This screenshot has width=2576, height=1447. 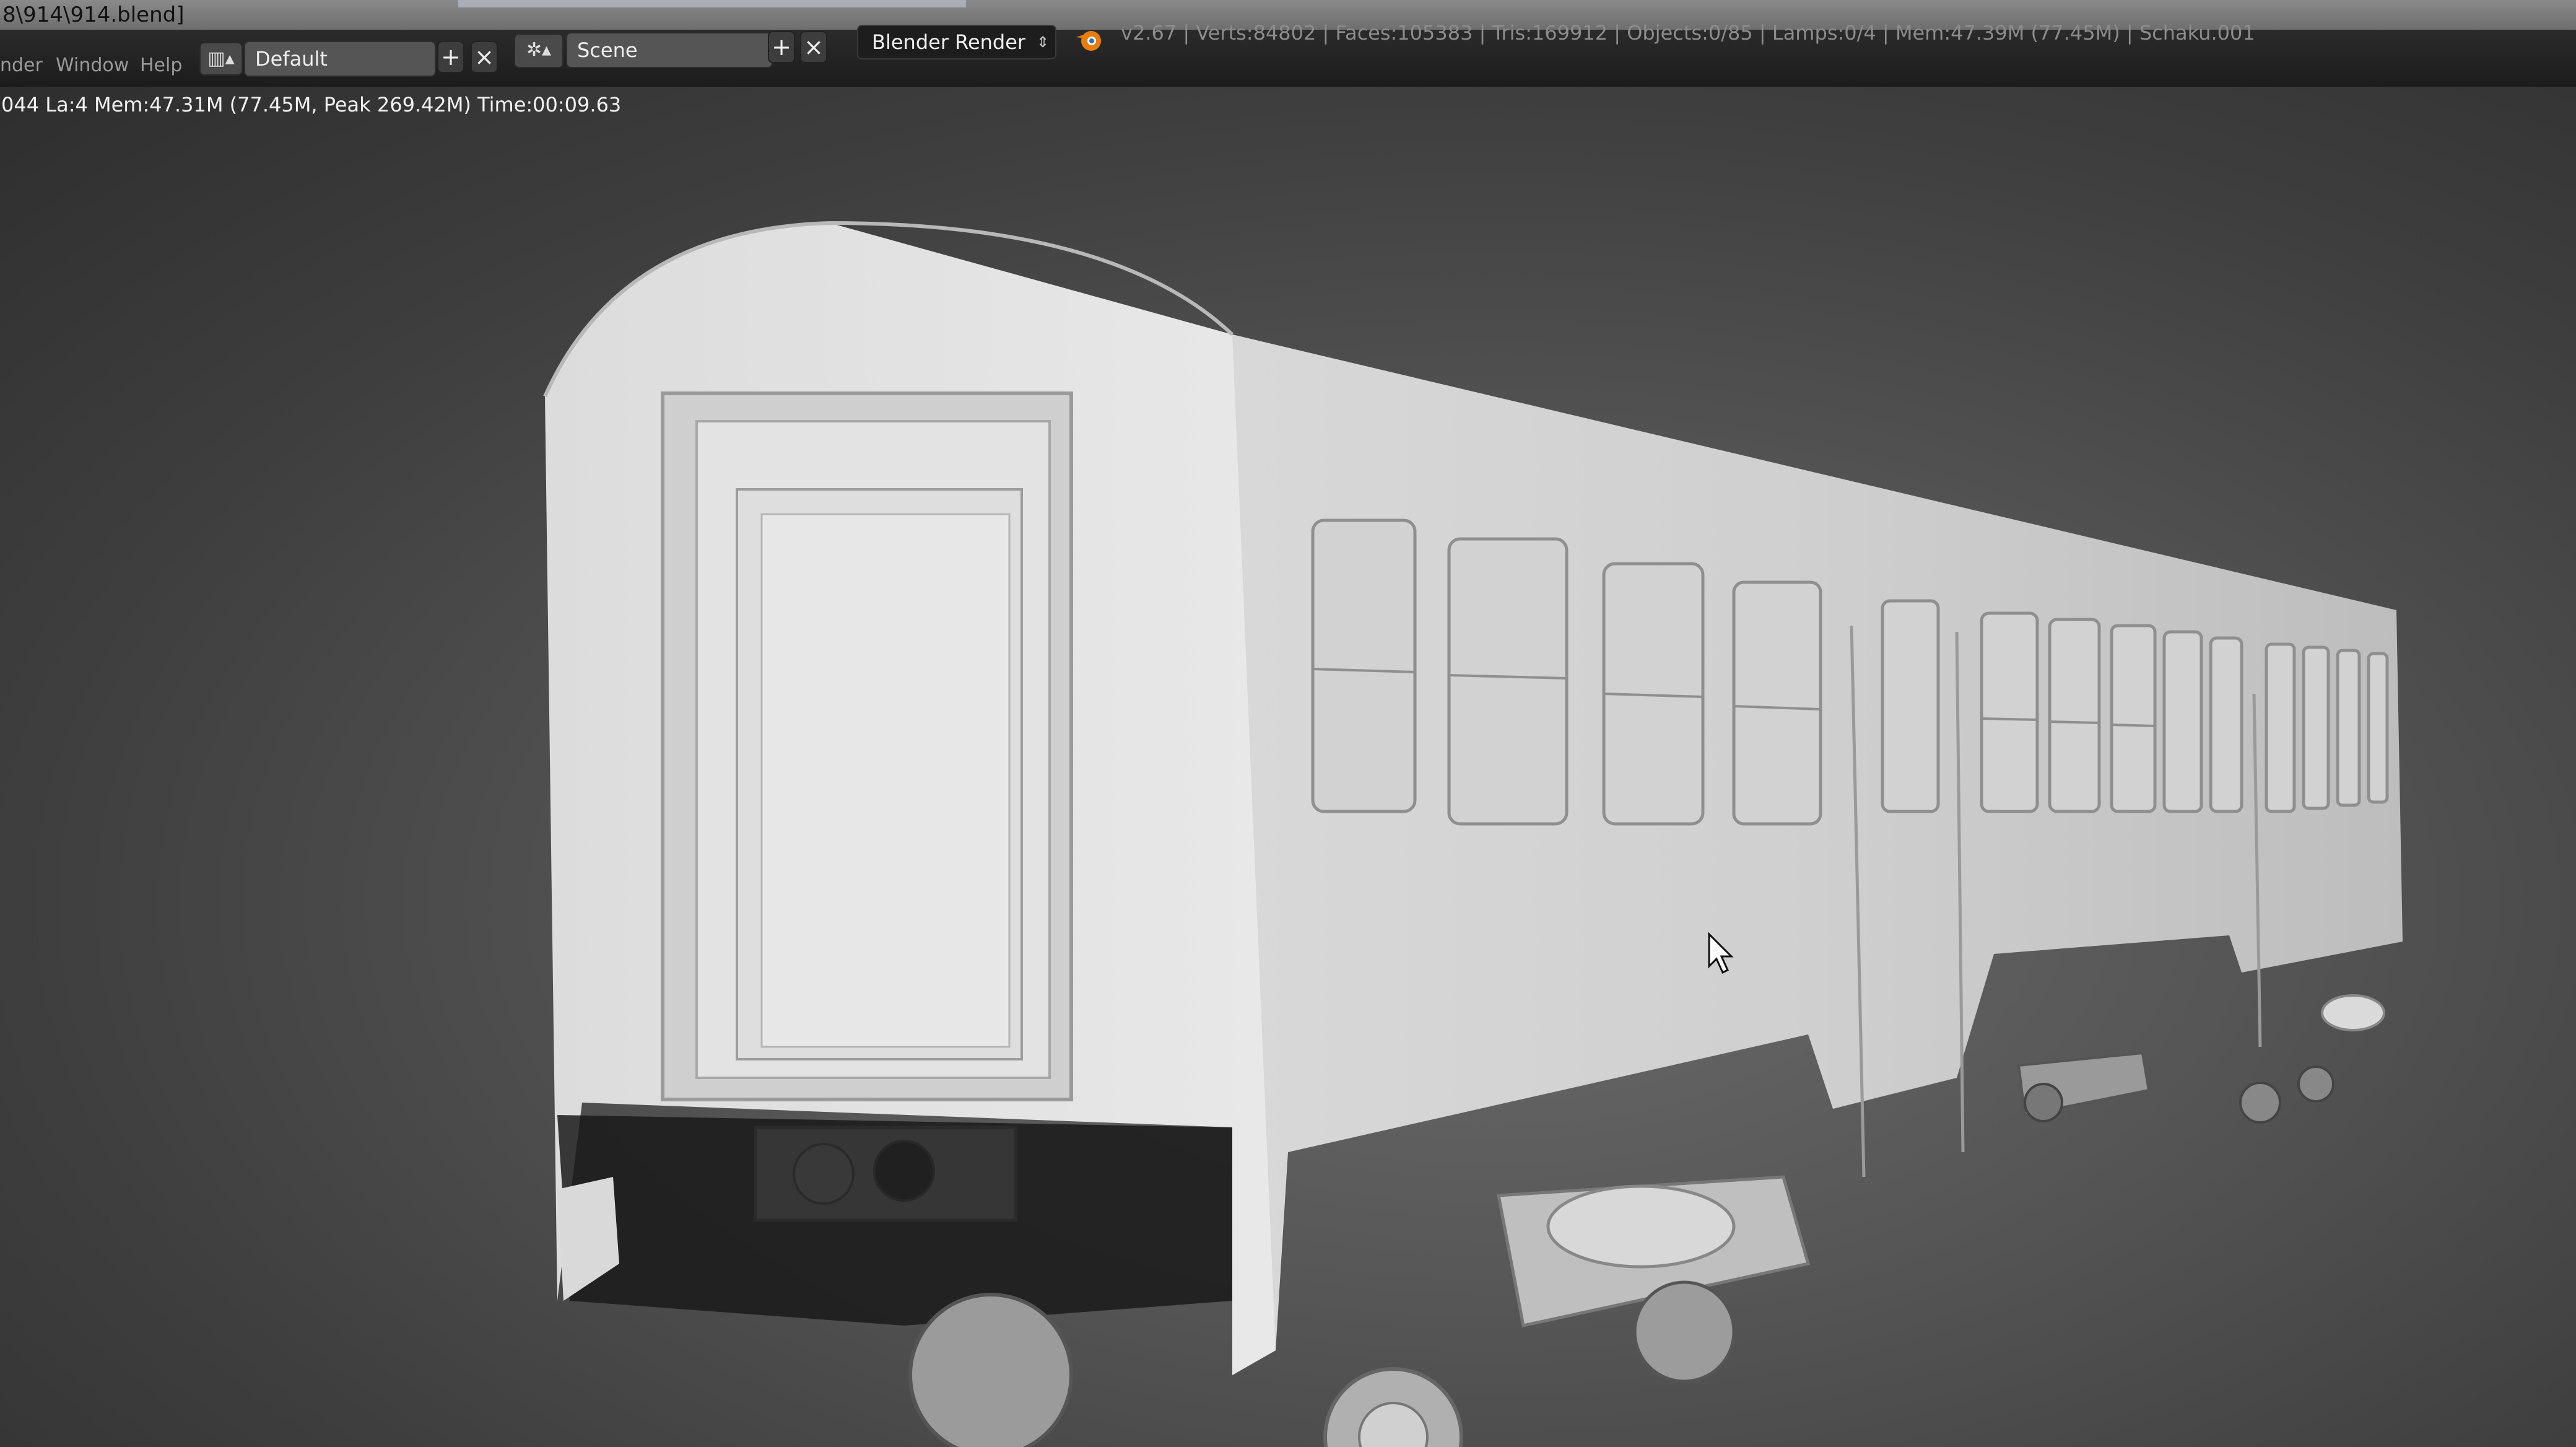 I want to click on render-engine-label: Blender Render, so click(x=949, y=42).